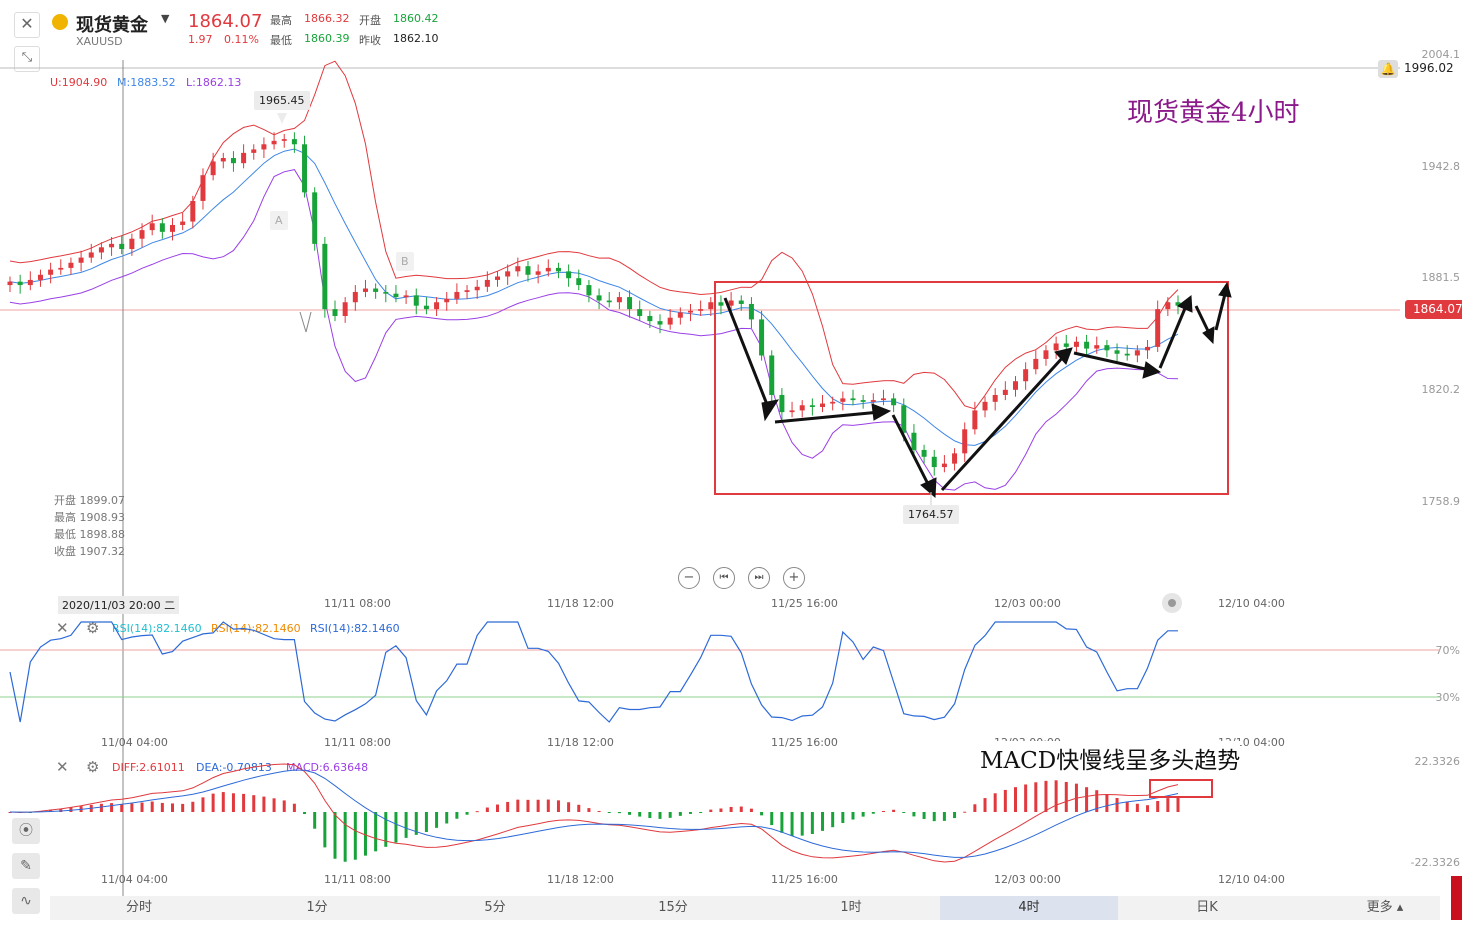  I want to click on settings-dot-icon, so click(1172, 603).